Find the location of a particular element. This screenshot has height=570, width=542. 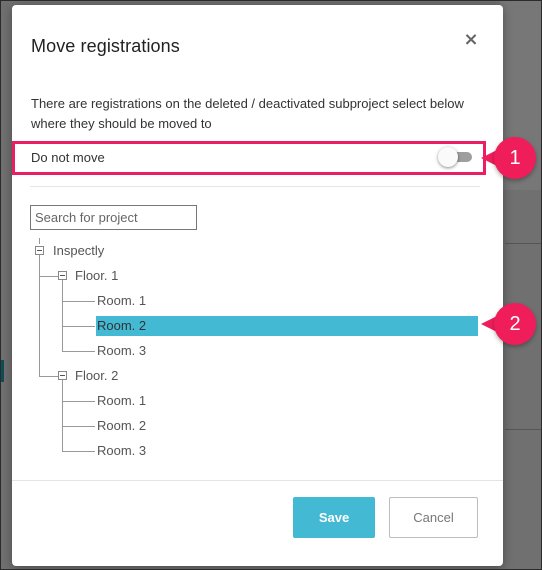

background-marker is located at coordinates (2, 371).